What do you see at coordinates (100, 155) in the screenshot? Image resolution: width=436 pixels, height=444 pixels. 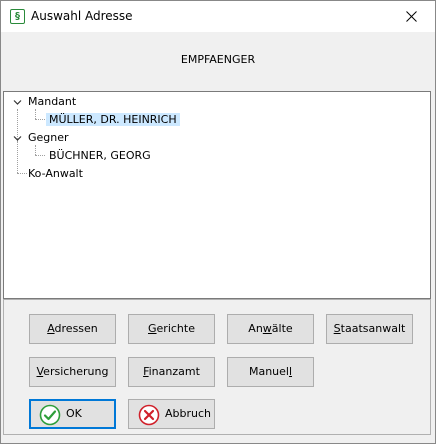 I see `tree-item-buechner: BÜCHNER, GEORG` at bounding box center [100, 155].